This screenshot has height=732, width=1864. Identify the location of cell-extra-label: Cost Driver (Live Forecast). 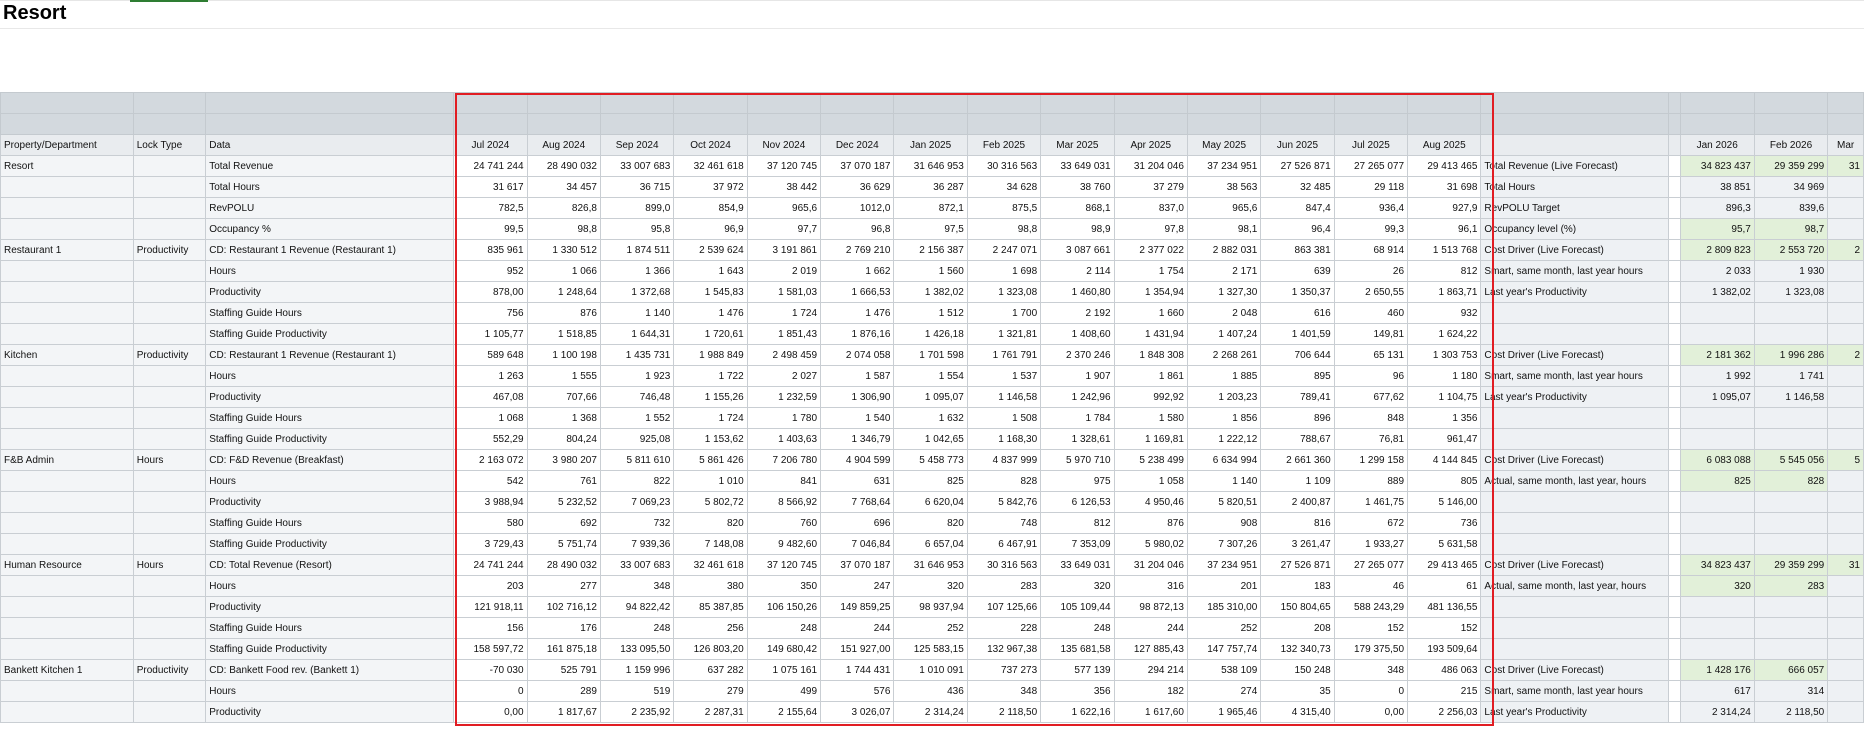
(1574, 460).